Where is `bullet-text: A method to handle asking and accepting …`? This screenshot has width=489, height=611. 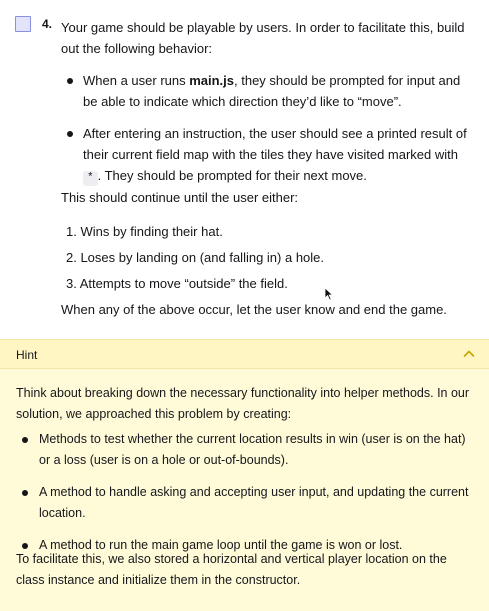
bullet-text: A method to handle asking and accepting … is located at coordinates (254, 502).